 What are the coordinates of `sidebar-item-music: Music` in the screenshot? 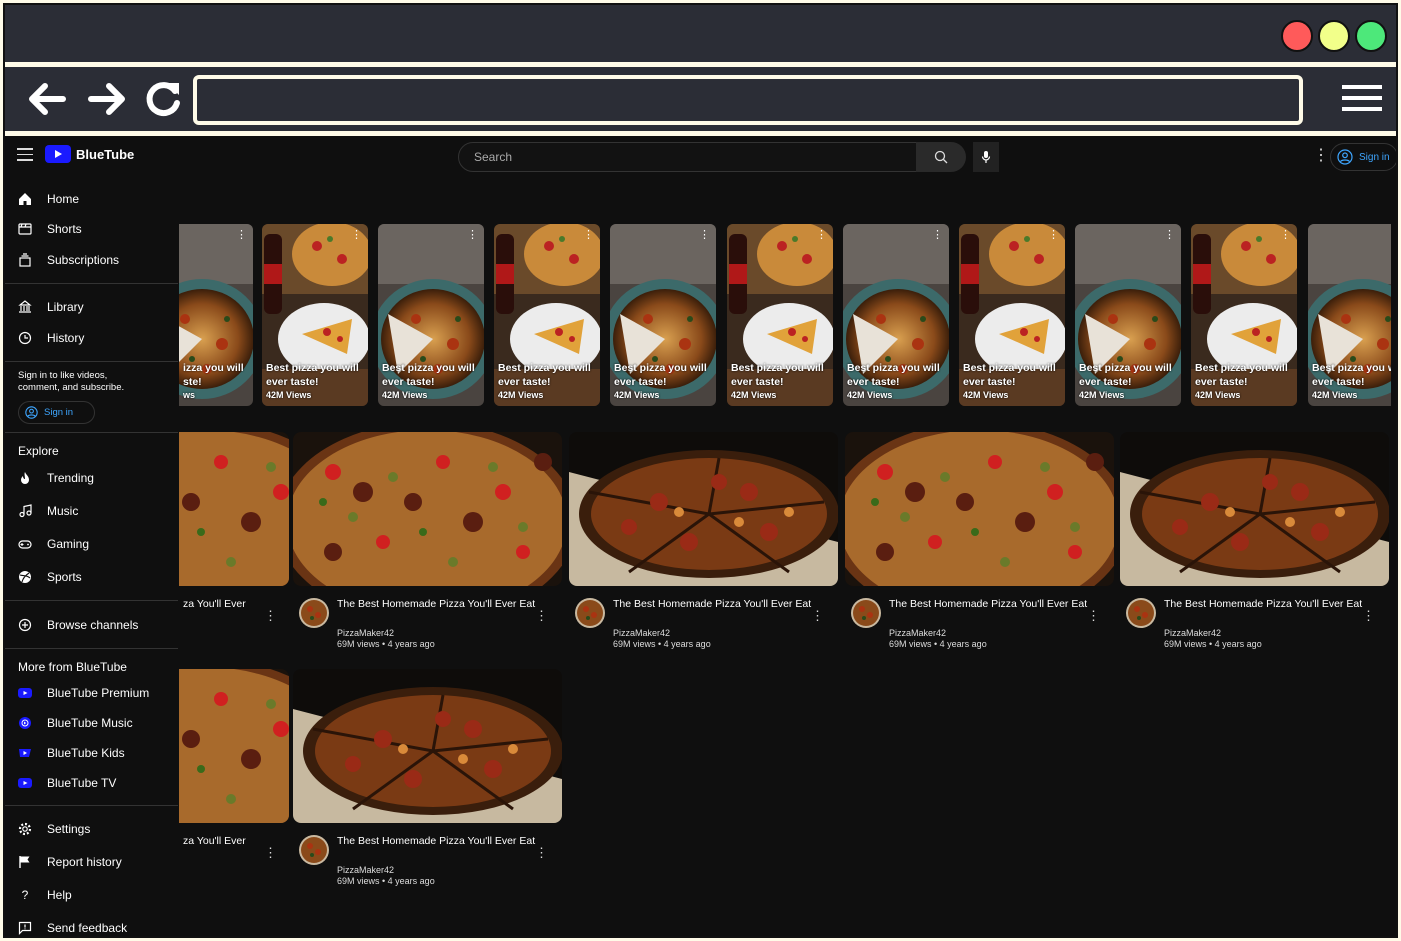 It's located at (91, 511).